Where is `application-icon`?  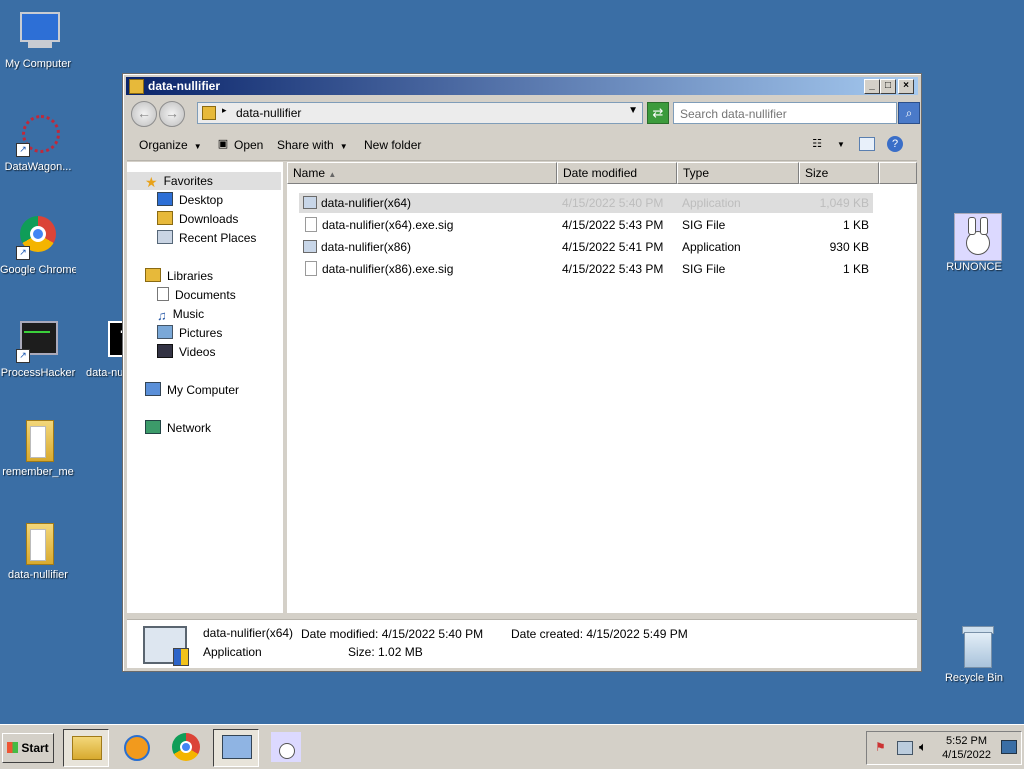
application-icon is located at coordinates (310, 202).